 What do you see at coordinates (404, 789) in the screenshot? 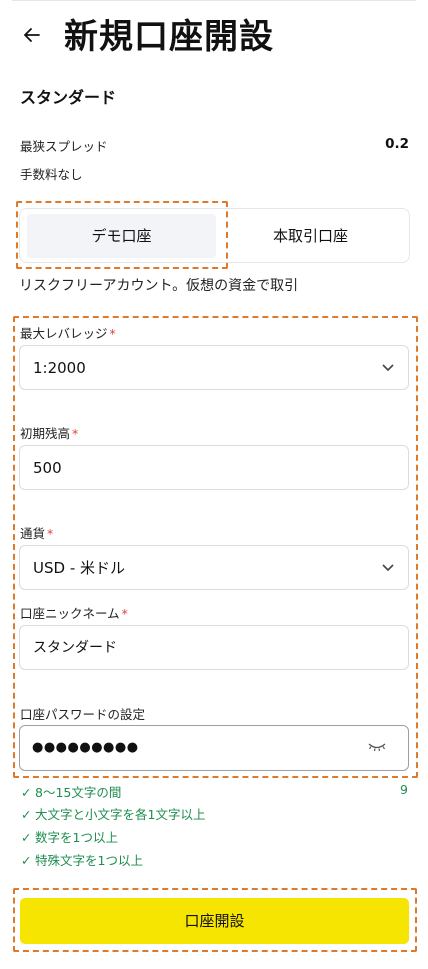
I see `password-length-count: 9` at bounding box center [404, 789].